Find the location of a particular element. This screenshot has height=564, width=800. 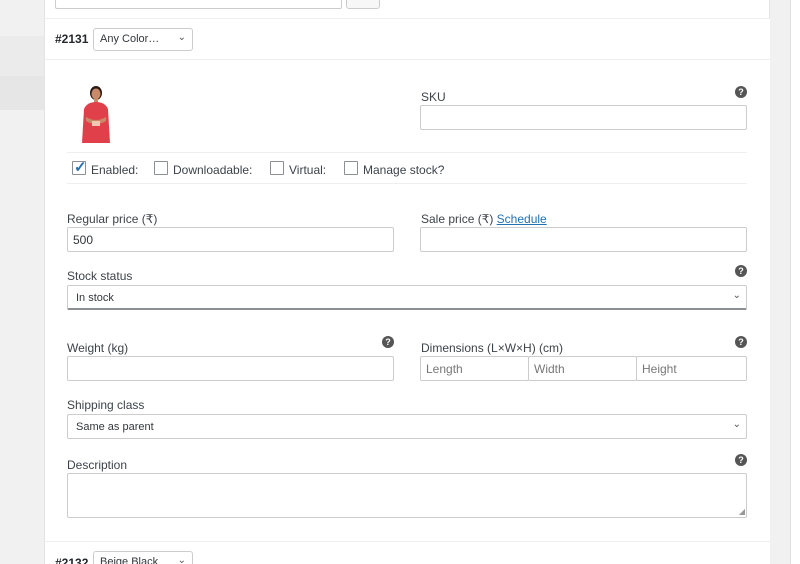

length-input: Length is located at coordinates (474, 368).